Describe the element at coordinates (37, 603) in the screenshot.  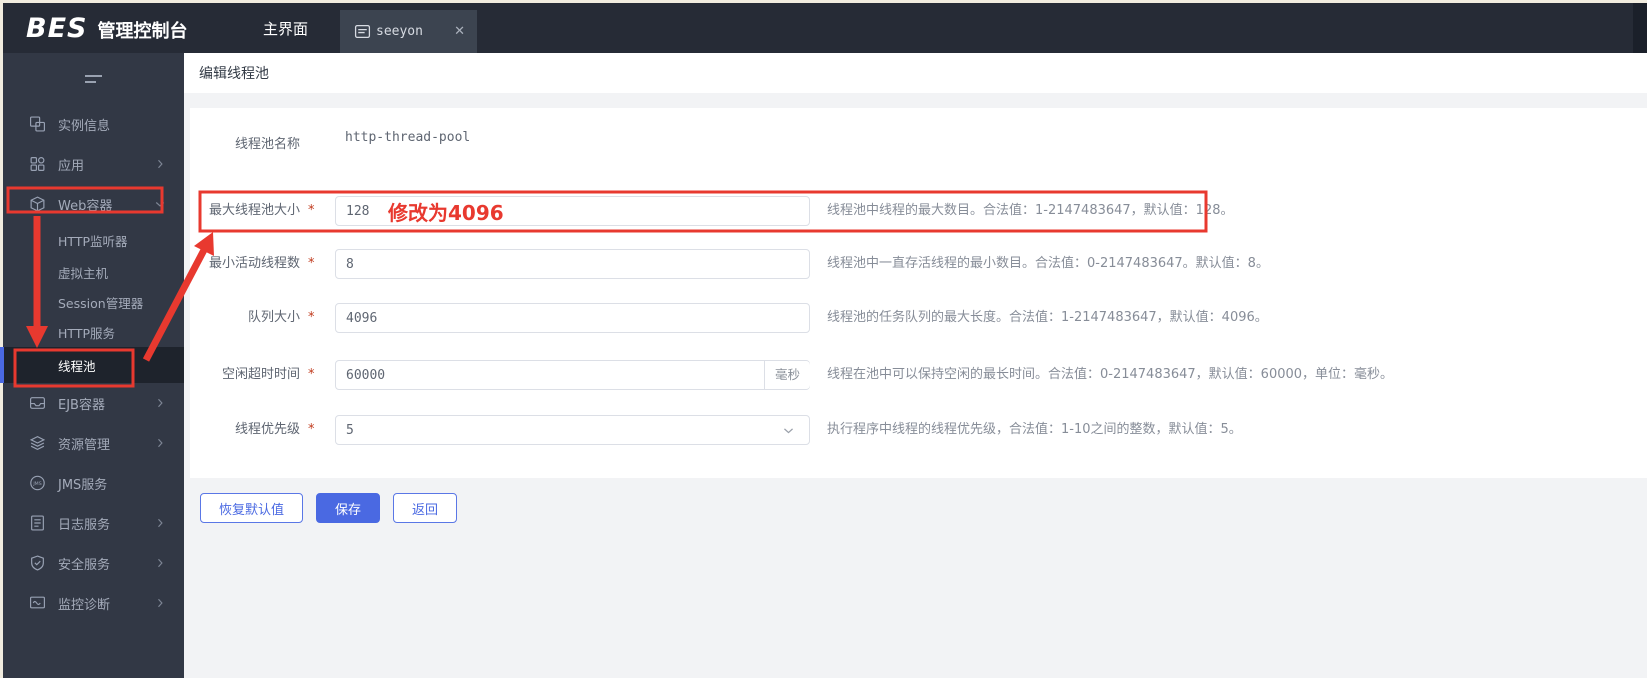
I see `monitor-icon` at that location.